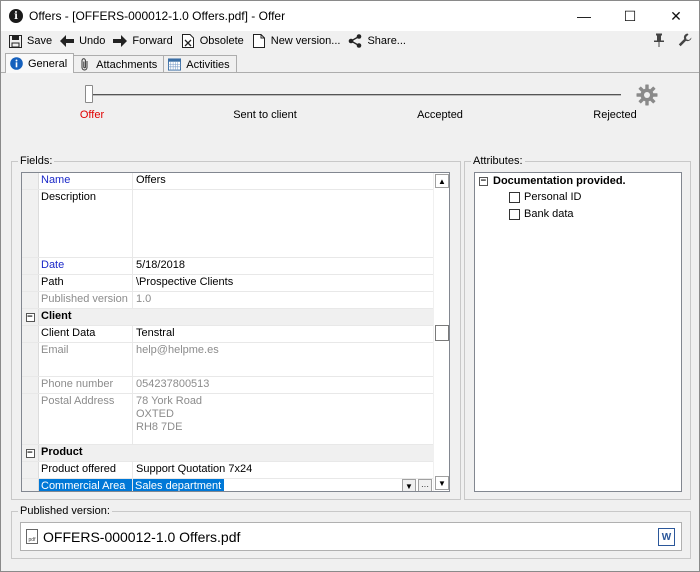  I want to click on fields-group-title: Fields:, so click(36, 161).